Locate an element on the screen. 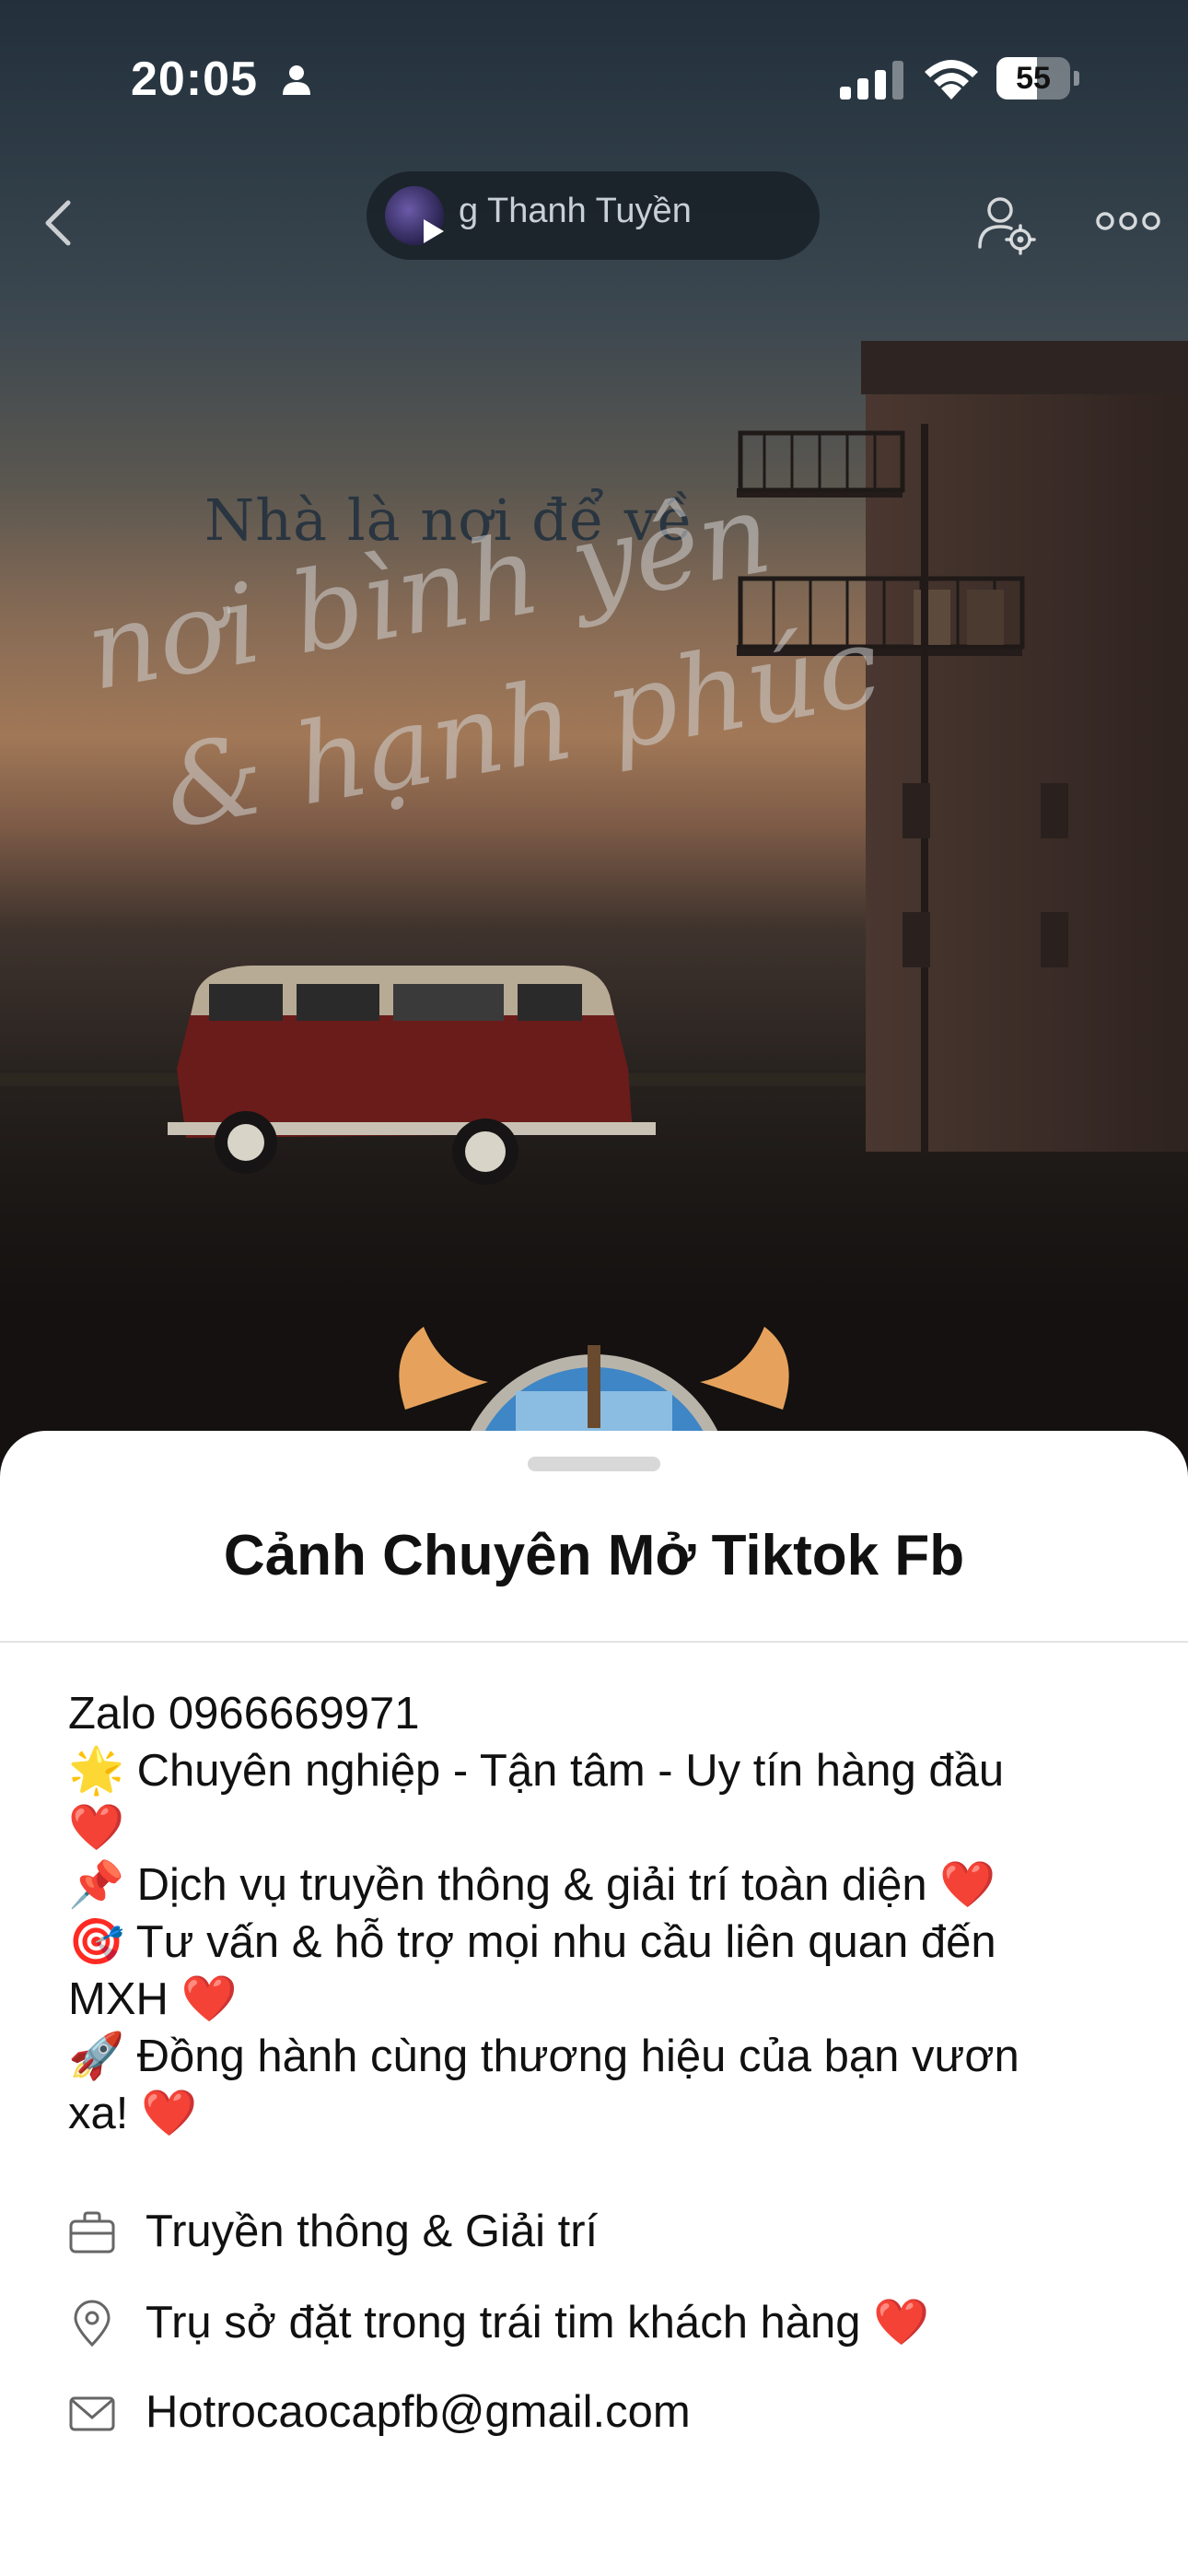  user-settings-icon is located at coordinates (1007, 225).